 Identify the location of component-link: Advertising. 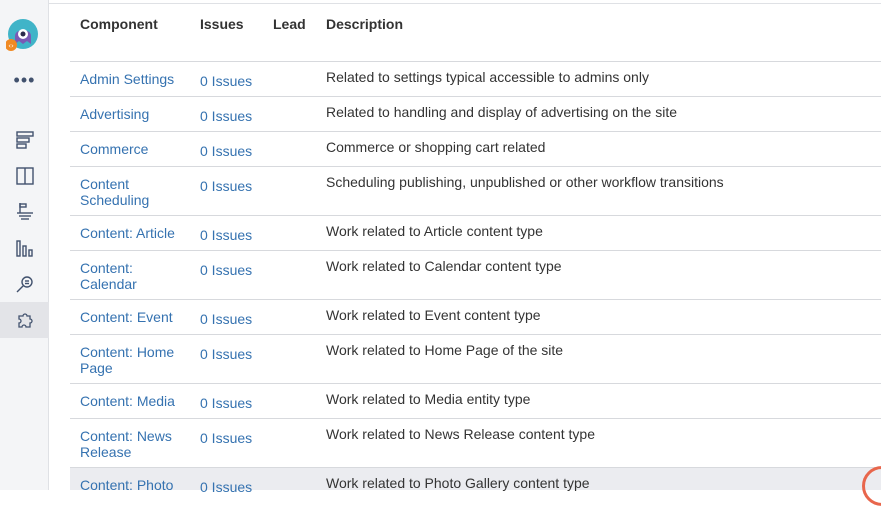
(134, 114).